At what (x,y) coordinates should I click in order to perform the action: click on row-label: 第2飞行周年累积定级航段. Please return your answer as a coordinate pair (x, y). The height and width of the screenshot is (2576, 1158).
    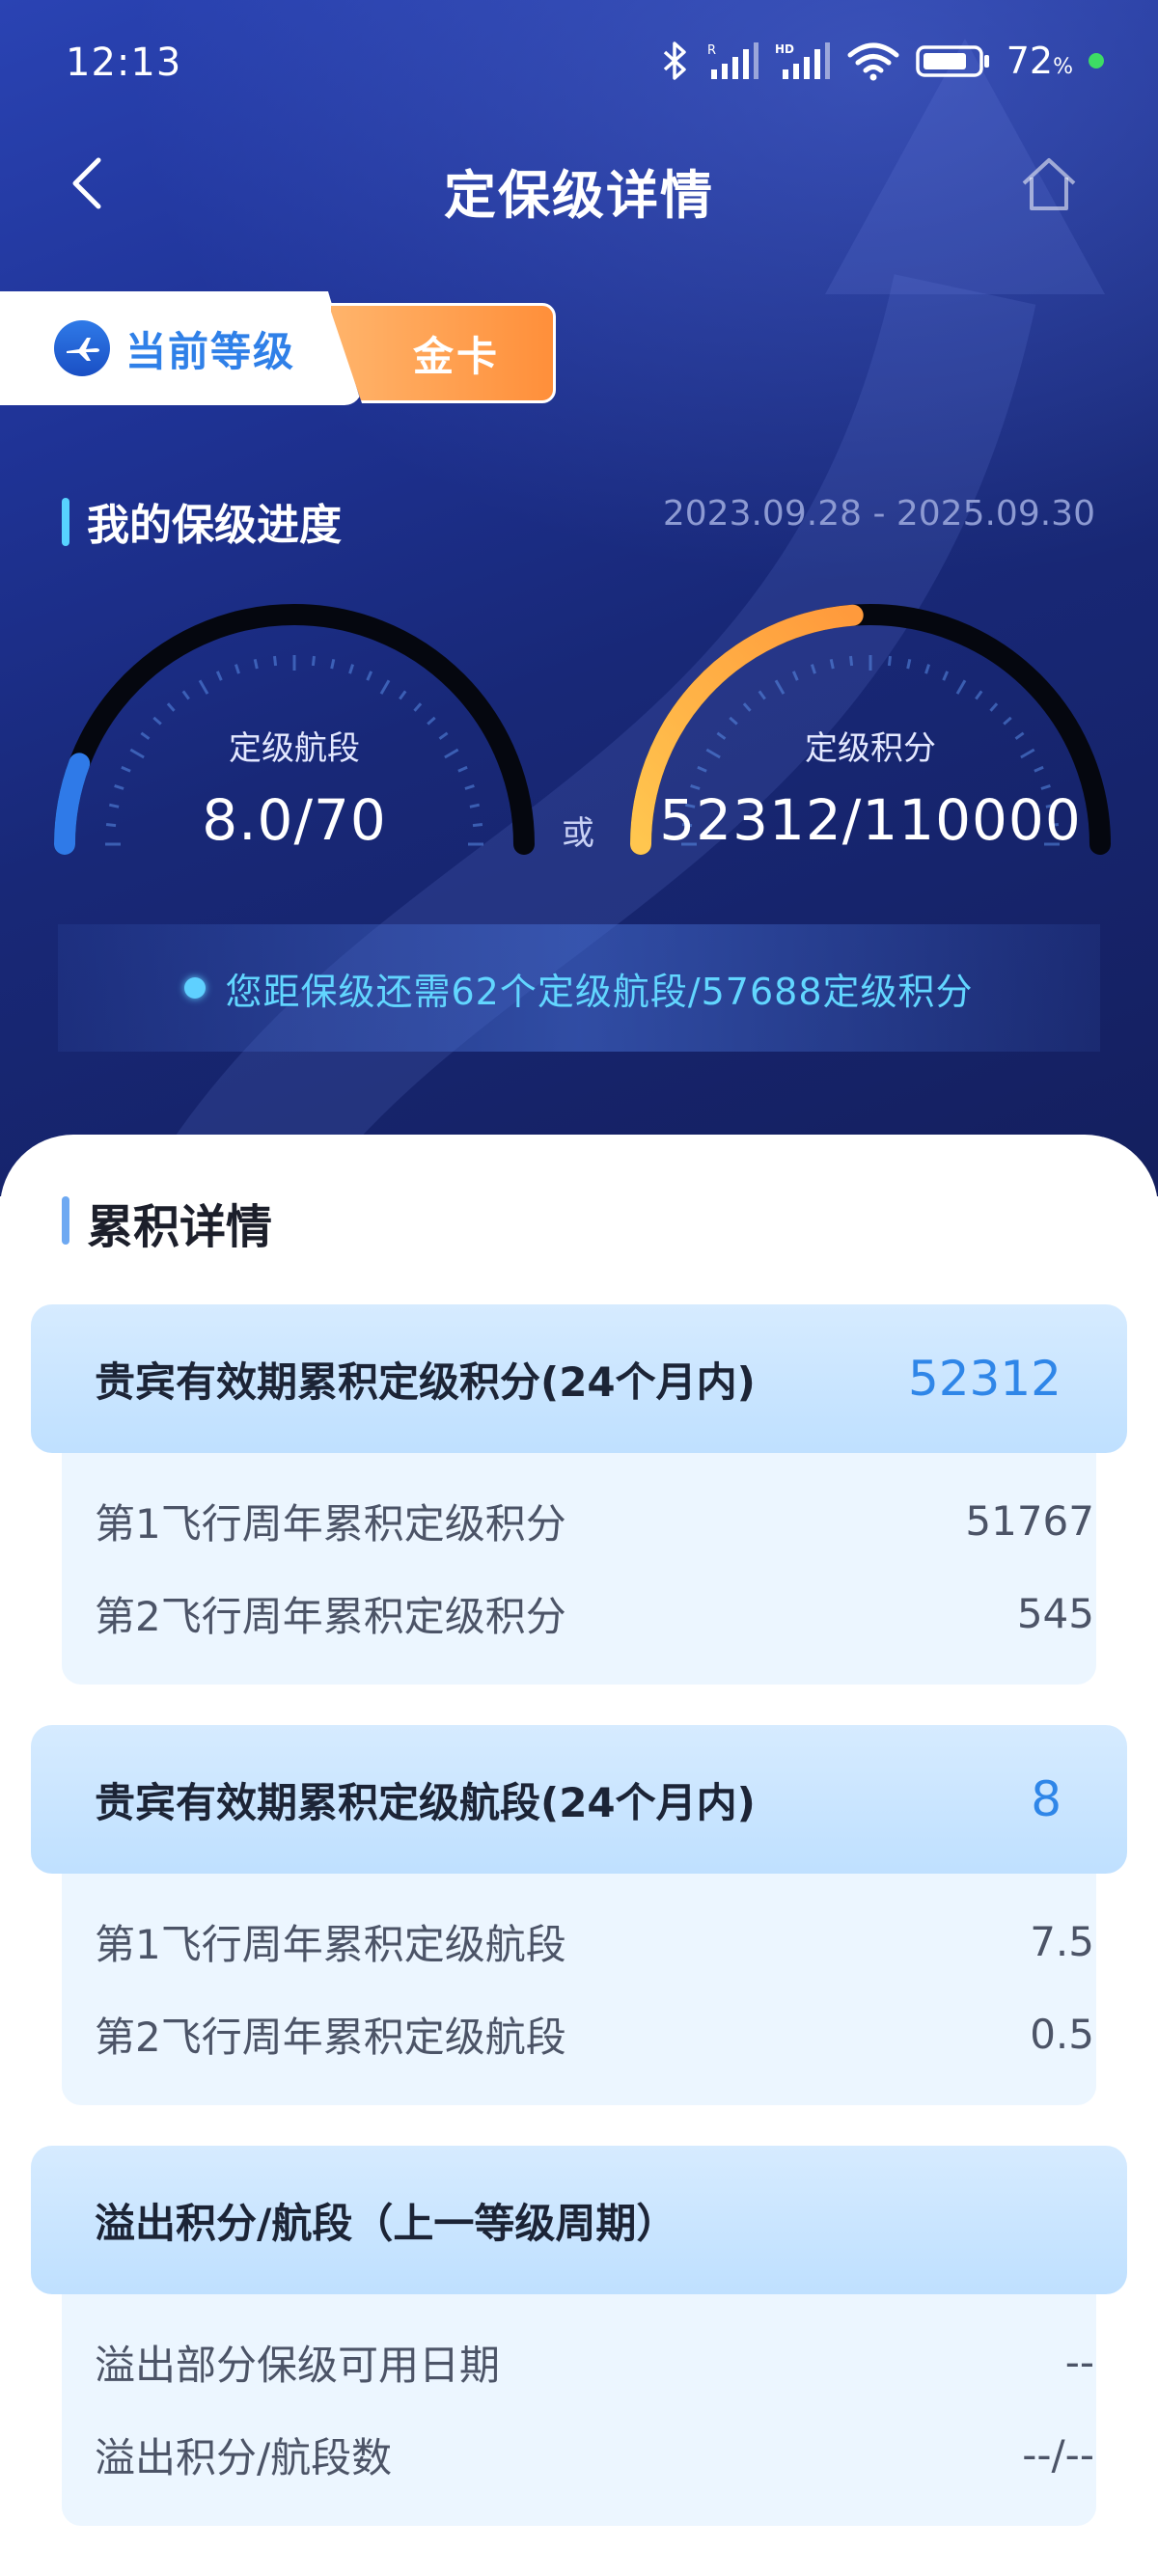
    Looking at the image, I should click on (330, 2037).